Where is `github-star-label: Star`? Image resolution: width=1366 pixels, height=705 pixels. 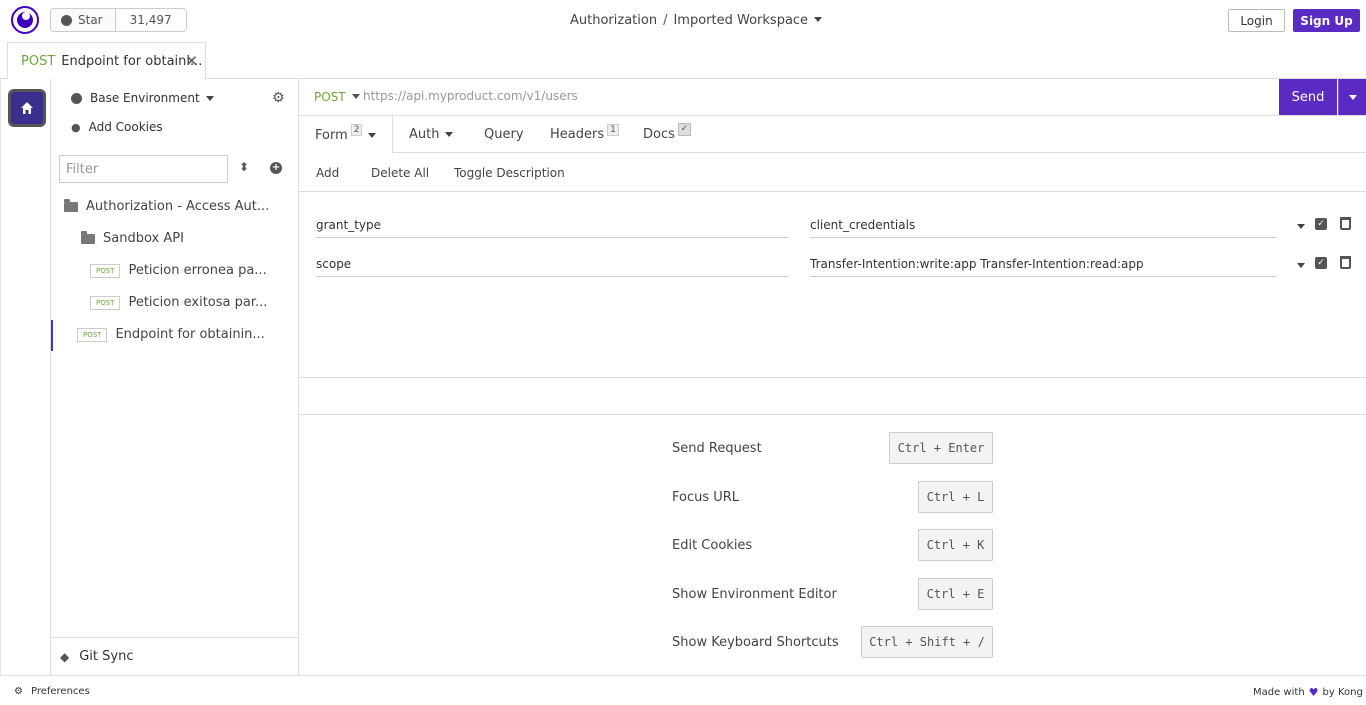 github-star-label: Star is located at coordinates (90, 20).